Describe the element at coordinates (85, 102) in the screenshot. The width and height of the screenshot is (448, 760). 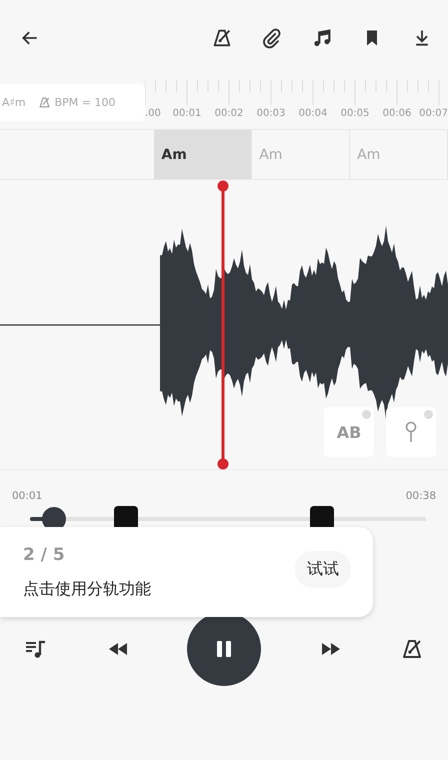
I see `bpm-label: BPM = 100` at that location.